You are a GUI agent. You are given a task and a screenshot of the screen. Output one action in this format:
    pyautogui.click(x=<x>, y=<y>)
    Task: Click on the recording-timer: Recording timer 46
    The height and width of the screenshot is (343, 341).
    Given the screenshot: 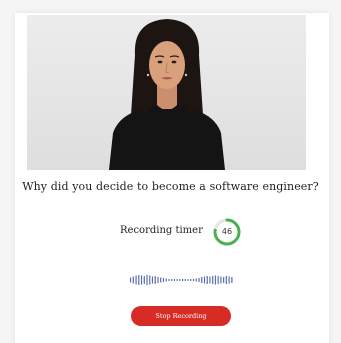 What is the action you would take?
    pyautogui.click(x=170, y=232)
    